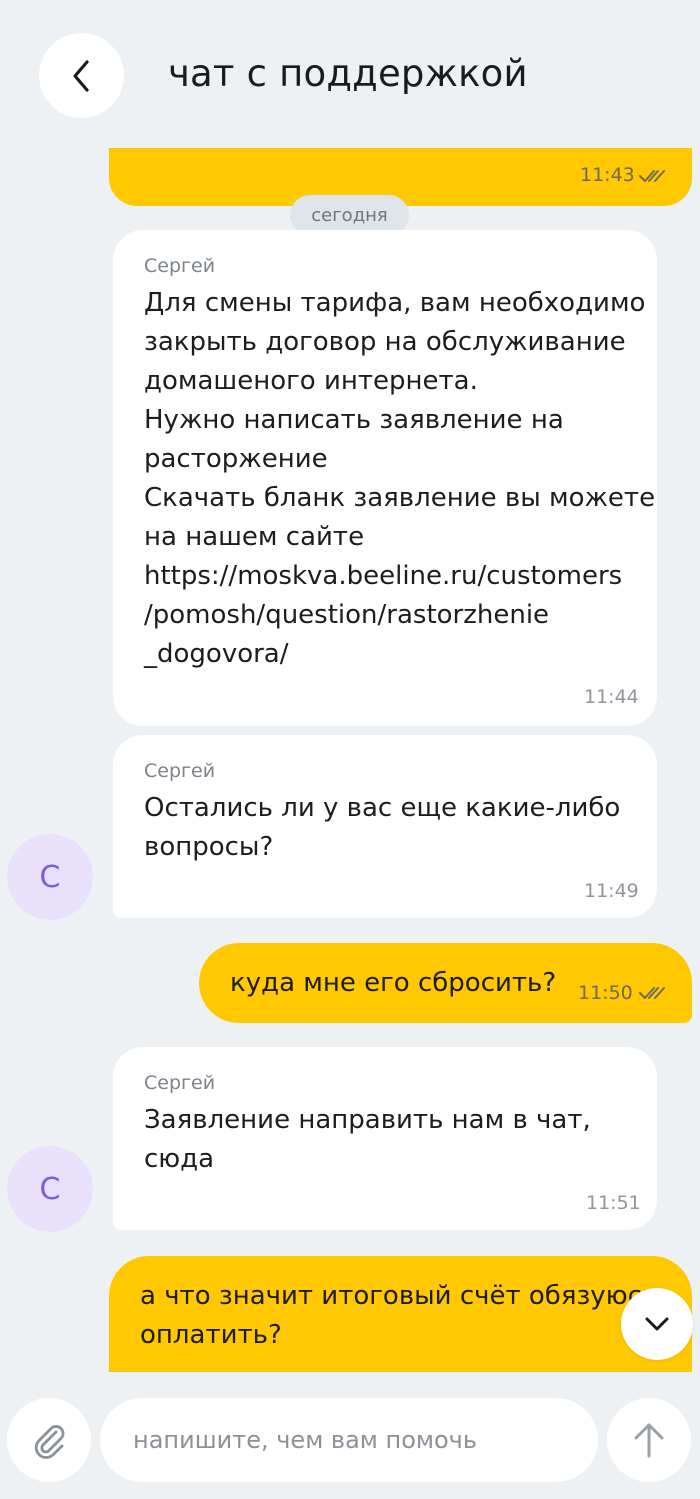 This screenshot has width=700, height=1499. What do you see at coordinates (613, 1203) in the screenshot?
I see `message-time: 11:51` at bounding box center [613, 1203].